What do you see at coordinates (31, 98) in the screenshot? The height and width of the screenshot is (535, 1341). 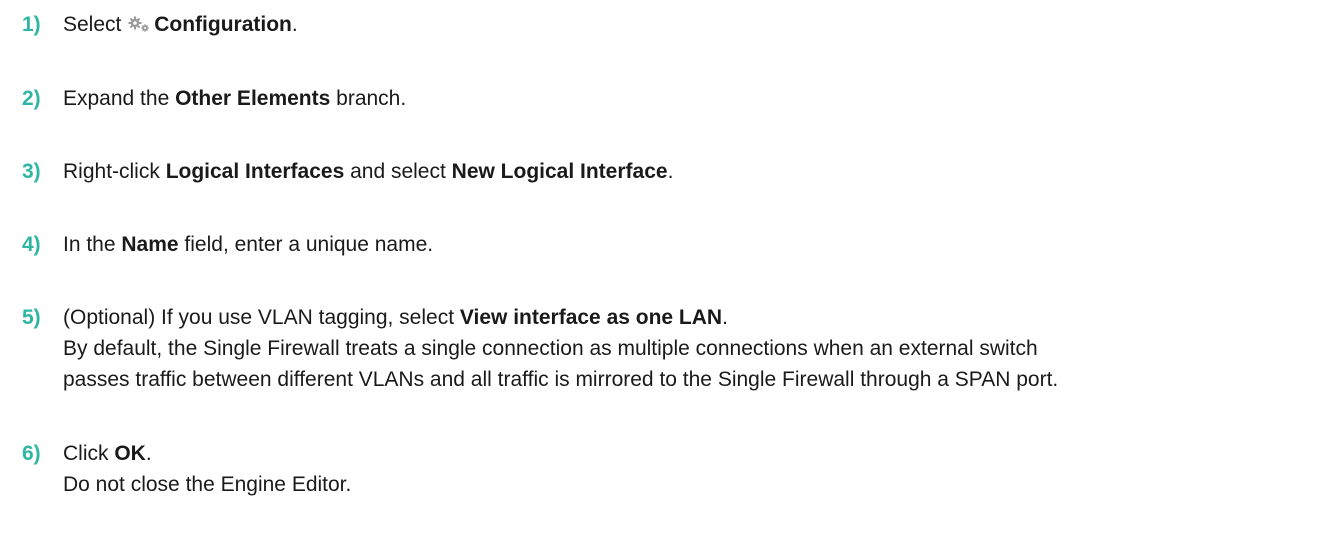 I see `step-number: 2)` at bounding box center [31, 98].